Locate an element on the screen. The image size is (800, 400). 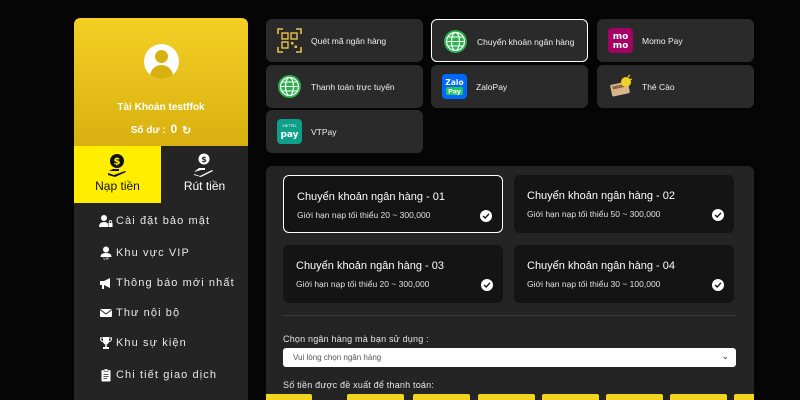
menu-item-transactions: Chi tiết giao dịch is located at coordinates (161, 375).